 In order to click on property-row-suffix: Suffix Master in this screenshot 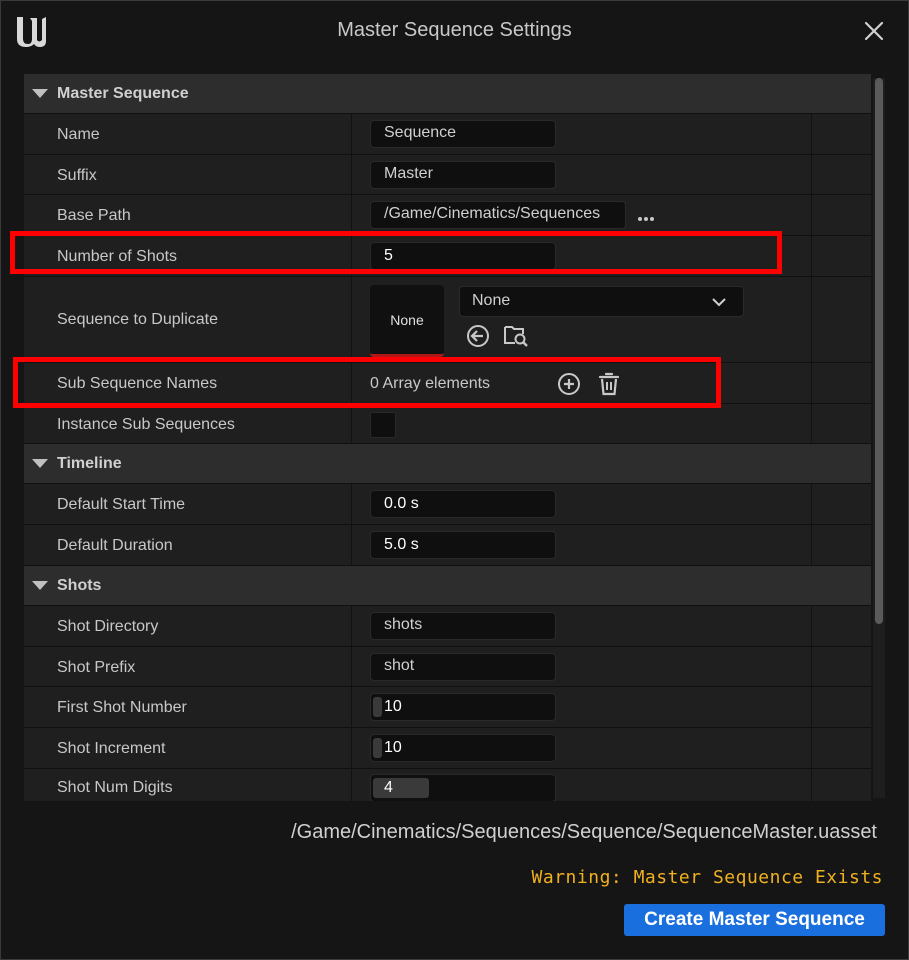, I will do `click(447, 175)`.